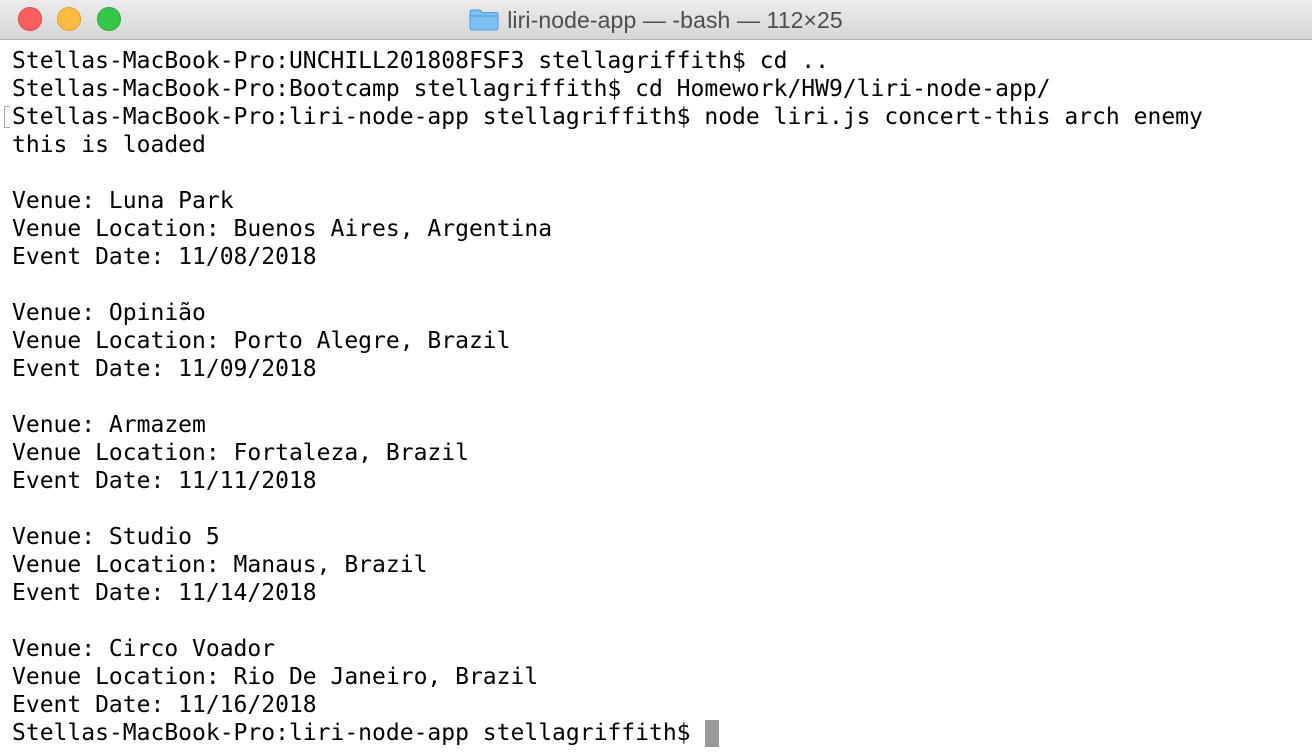 This screenshot has width=1312, height=754. I want to click on terminal-line: Event Date: 11/09/2018, so click(164, 369).